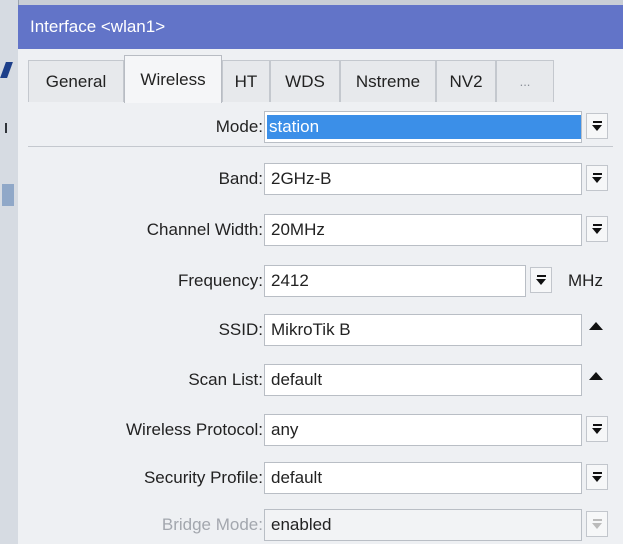 The height and width of the screenshot is (544, 623). Describe the element at coordinates (212, 524) in the screenshot. I see `bridge-mode-label: Bridge Mode:` at that location.